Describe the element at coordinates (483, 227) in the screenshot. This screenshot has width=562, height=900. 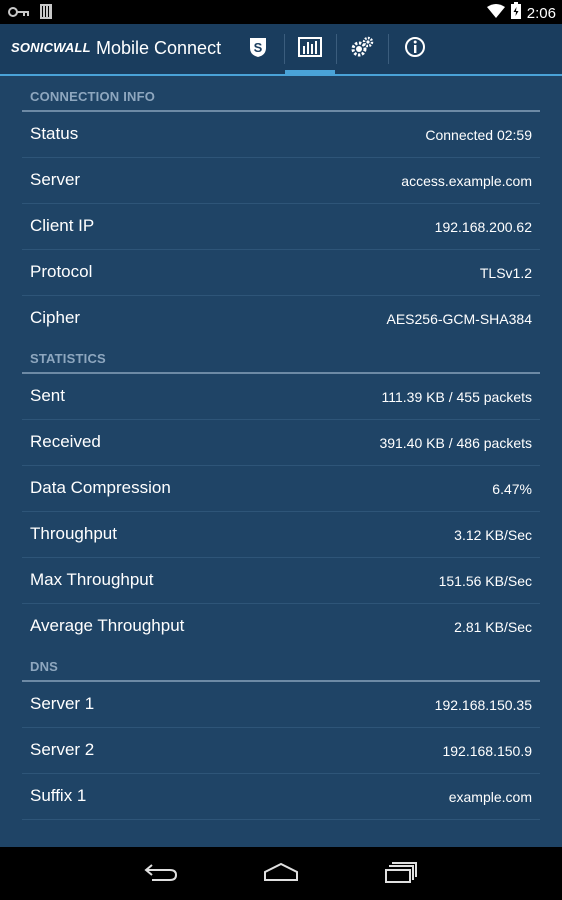
I see `row-value: 192.168.200.62` at that location.